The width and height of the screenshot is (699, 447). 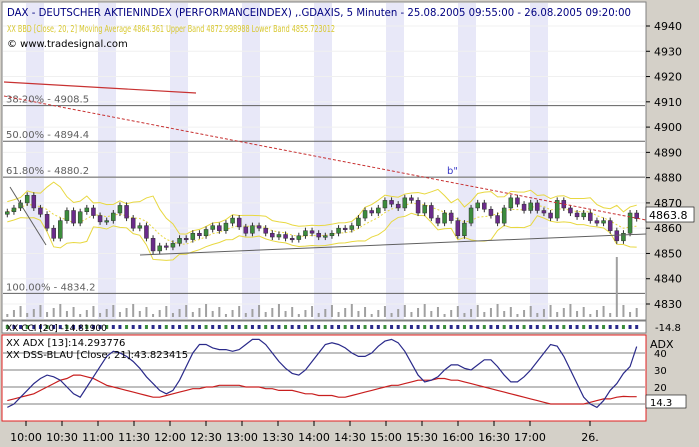 What do you see at coordinates (278, 437) in the screenshot?
I see `time-tick-label: 13:30` at bounding box center [278, 437].